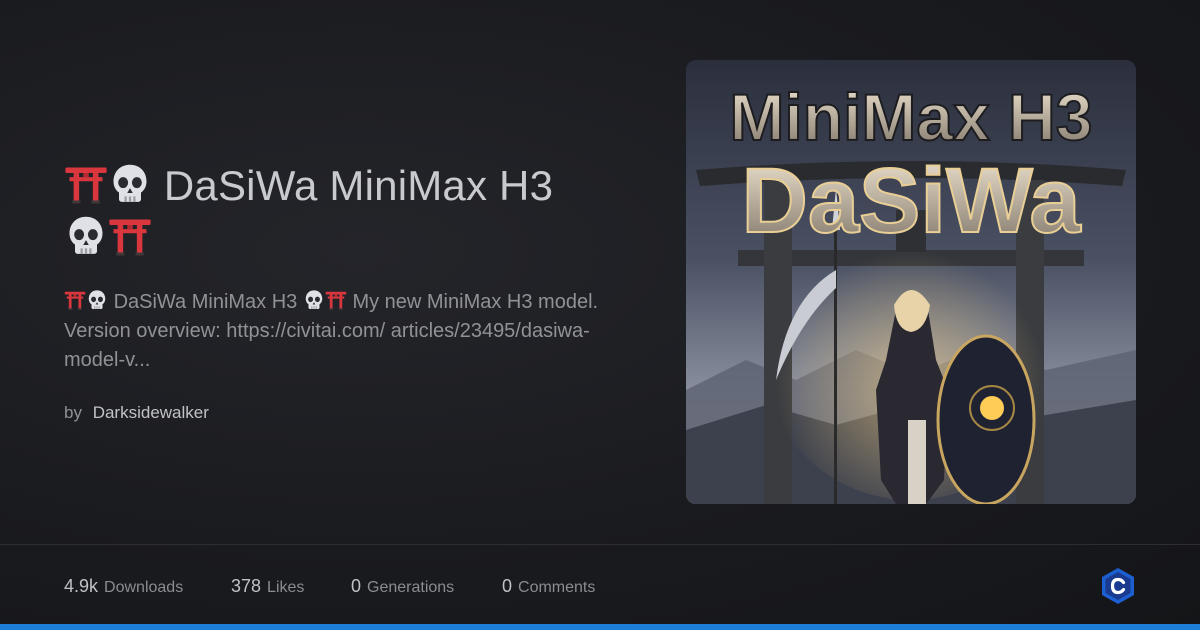 This screenshot has width=1200, height=630. Describe the element at coordinates (358, 185) in the screenshot. I see `model-title-text: DaSiWa MiniMax H3` at that location.